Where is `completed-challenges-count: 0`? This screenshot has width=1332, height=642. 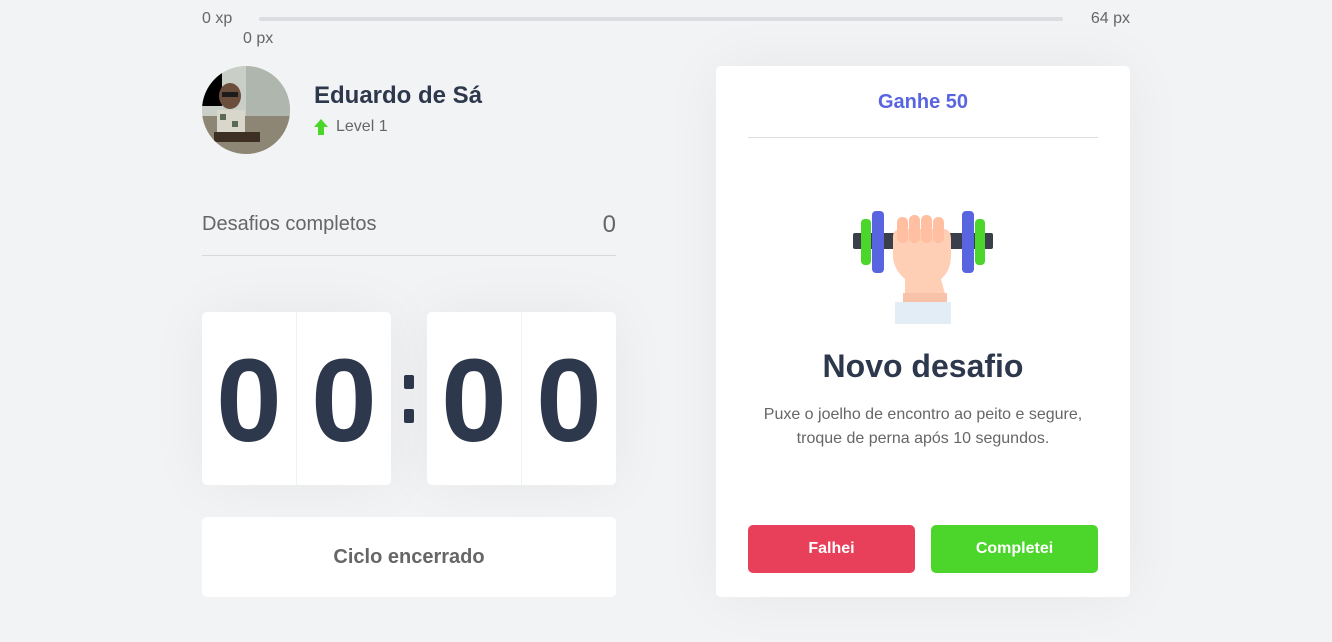
completed-challenges-count: 0 is located at coordinates (609, 224).